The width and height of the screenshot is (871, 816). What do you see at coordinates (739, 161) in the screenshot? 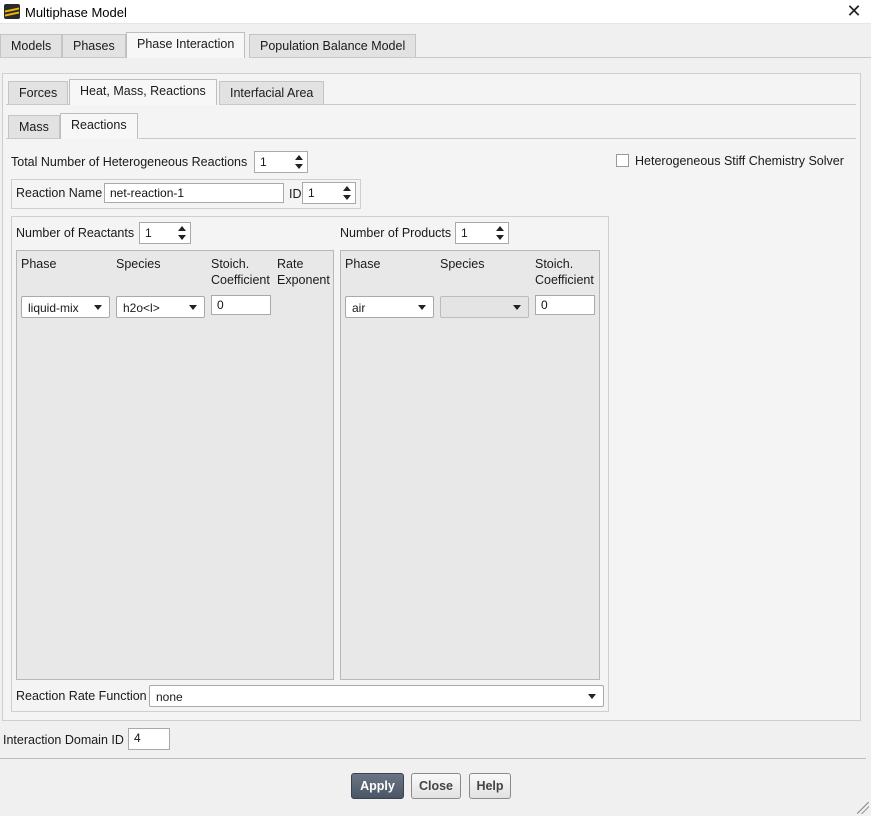
I see `stiff-solver-label: Heterogeneous Stiff Chemistry Solver` at bounding box center [739, 161].